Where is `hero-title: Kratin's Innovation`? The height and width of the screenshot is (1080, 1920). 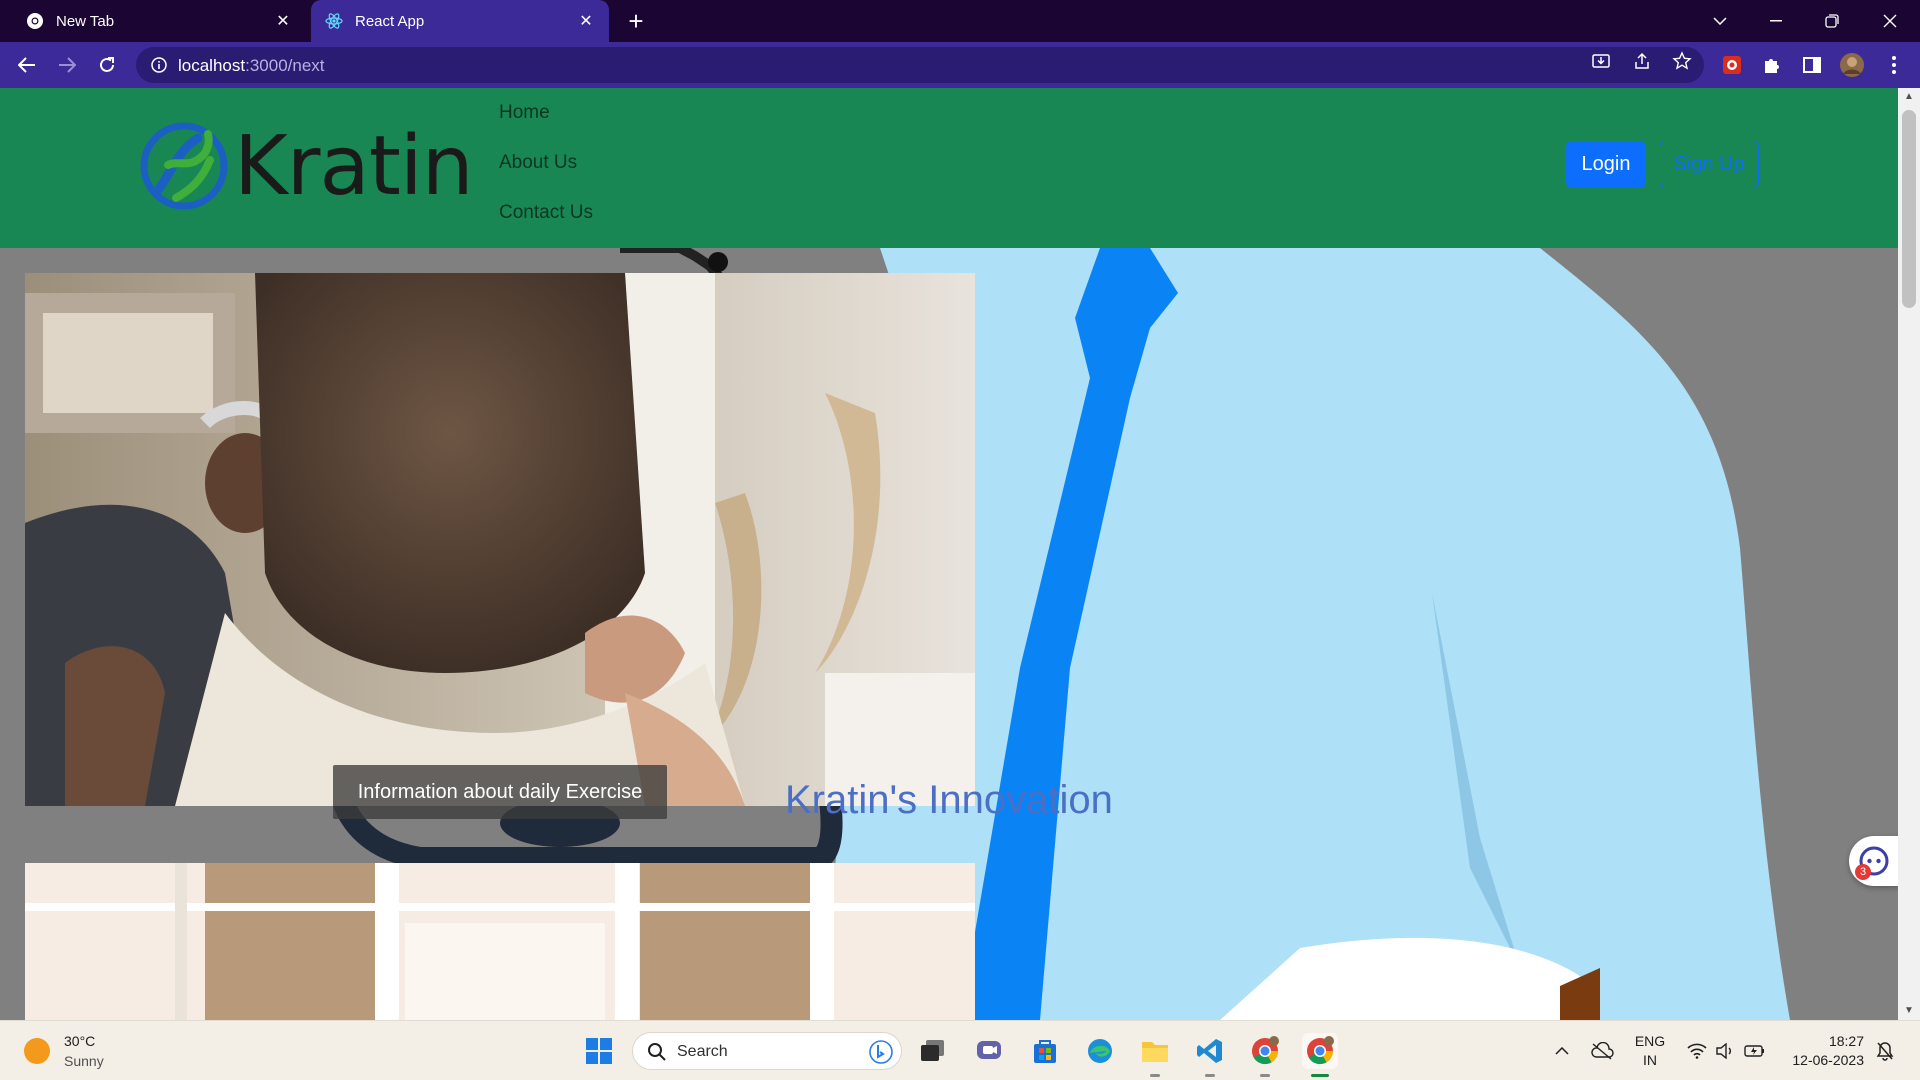 hero-title: Kratin's Innovation is located at coordinates (949, 800).